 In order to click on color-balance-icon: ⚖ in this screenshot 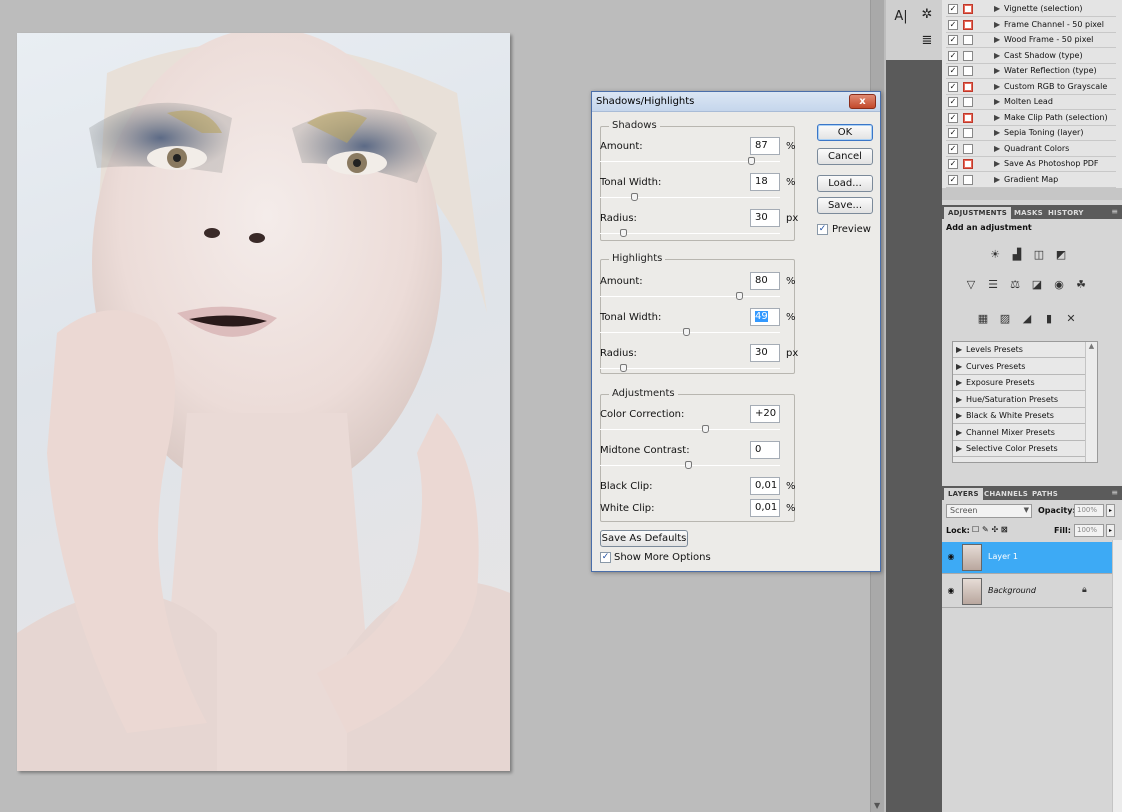, I will do `click(1015, 285)`.